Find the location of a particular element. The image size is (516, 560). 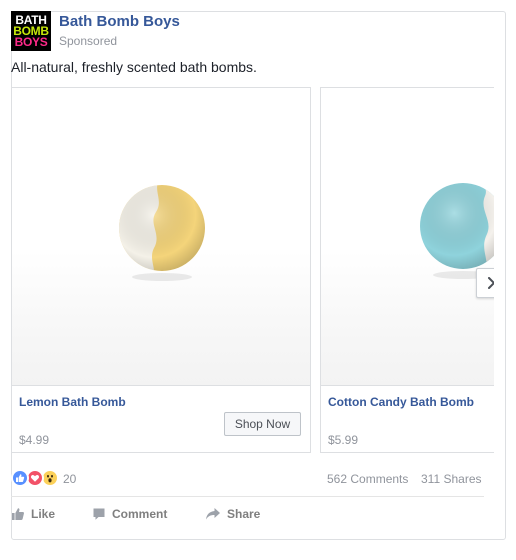

comment-label: Comment is located at coordinates (140, 514).